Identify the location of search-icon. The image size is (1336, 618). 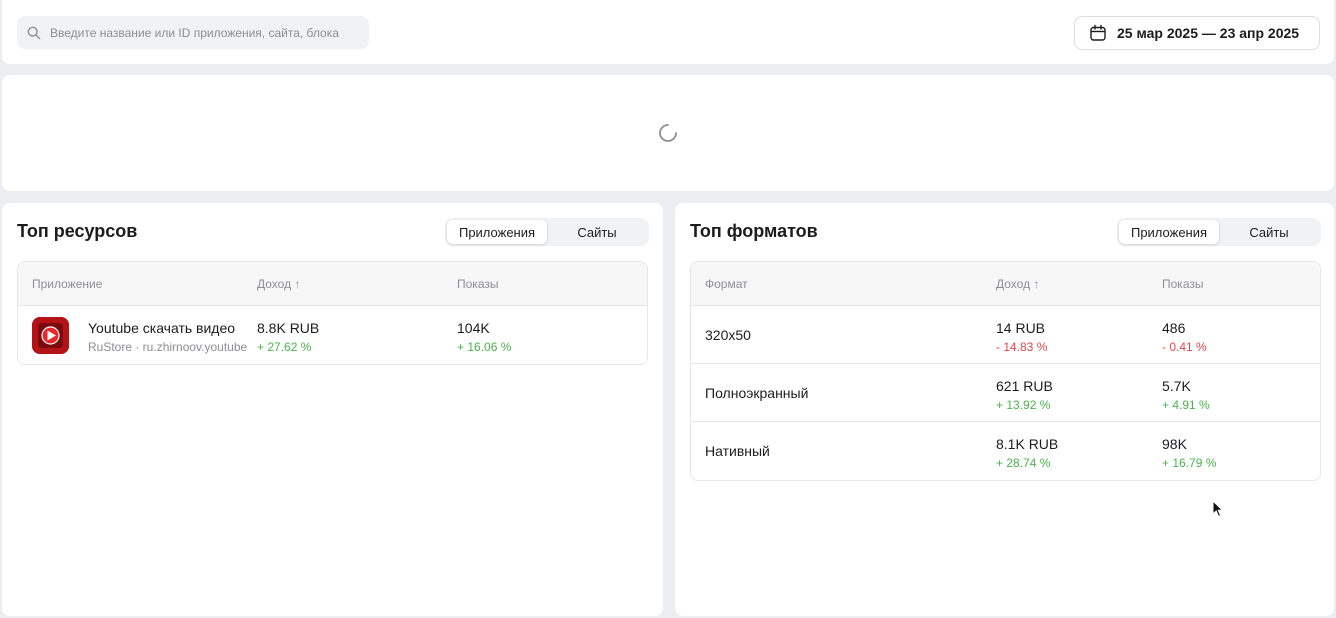
(34, 32).